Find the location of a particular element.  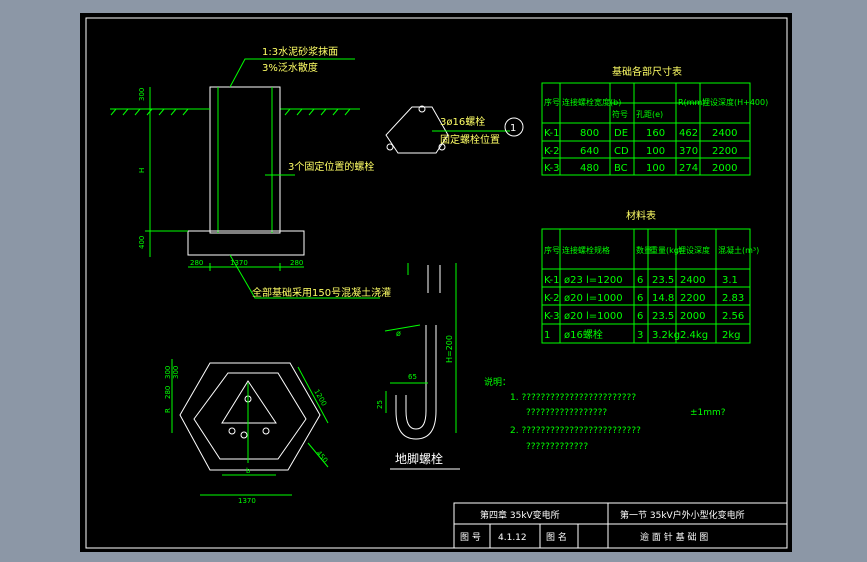

table1-header: 符号 is located at coordinates (620, 114).